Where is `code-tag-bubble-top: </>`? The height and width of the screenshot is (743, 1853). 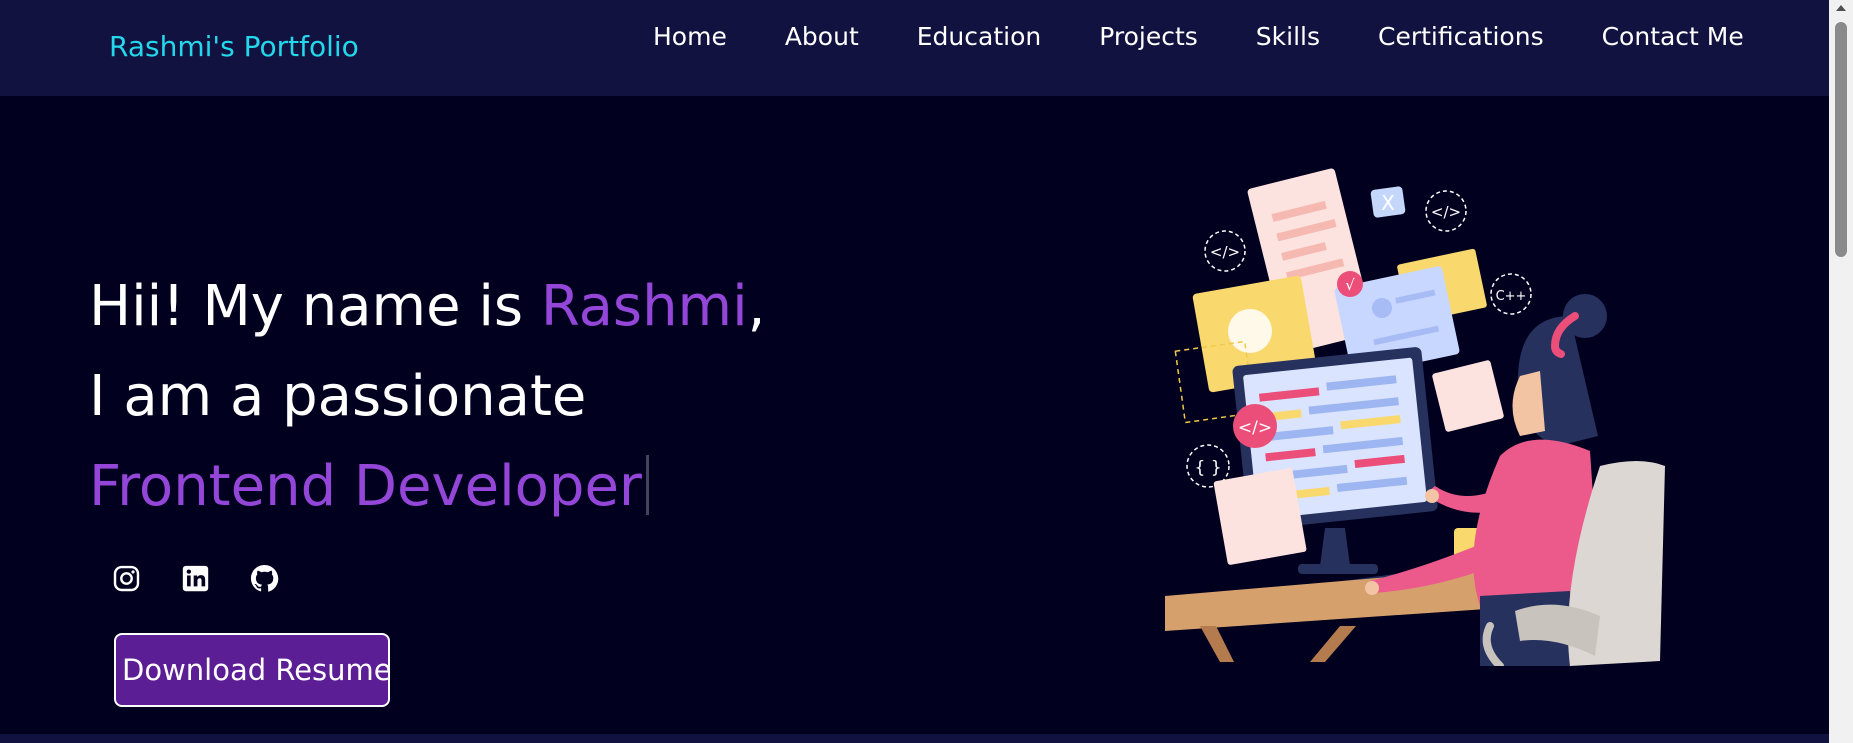
code-tag-bubble-top: </> is located at coordinates (1446, 211).